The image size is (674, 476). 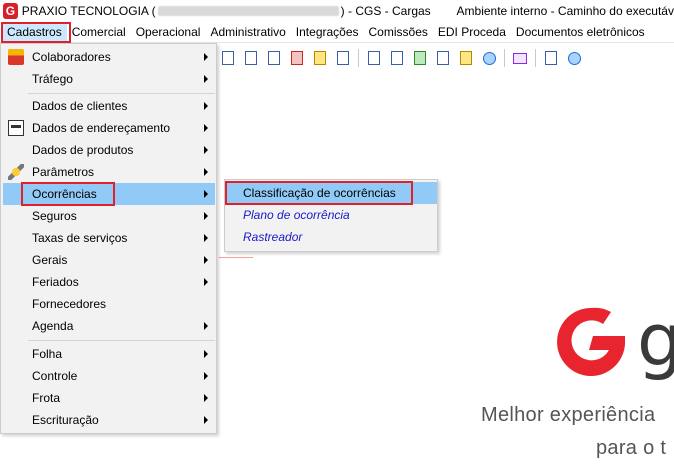 I want to click on search-doc-icon, so click(x=374, y=58).